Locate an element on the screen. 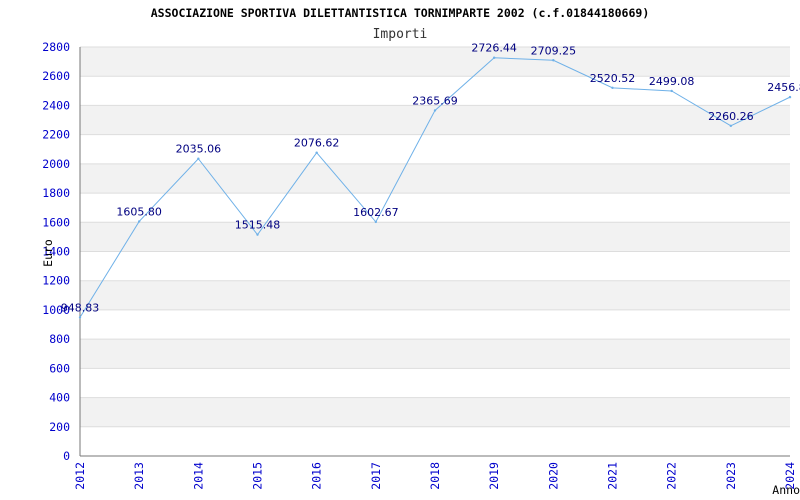  y-tick-label: 2800 is located at coordinates (56, 47).